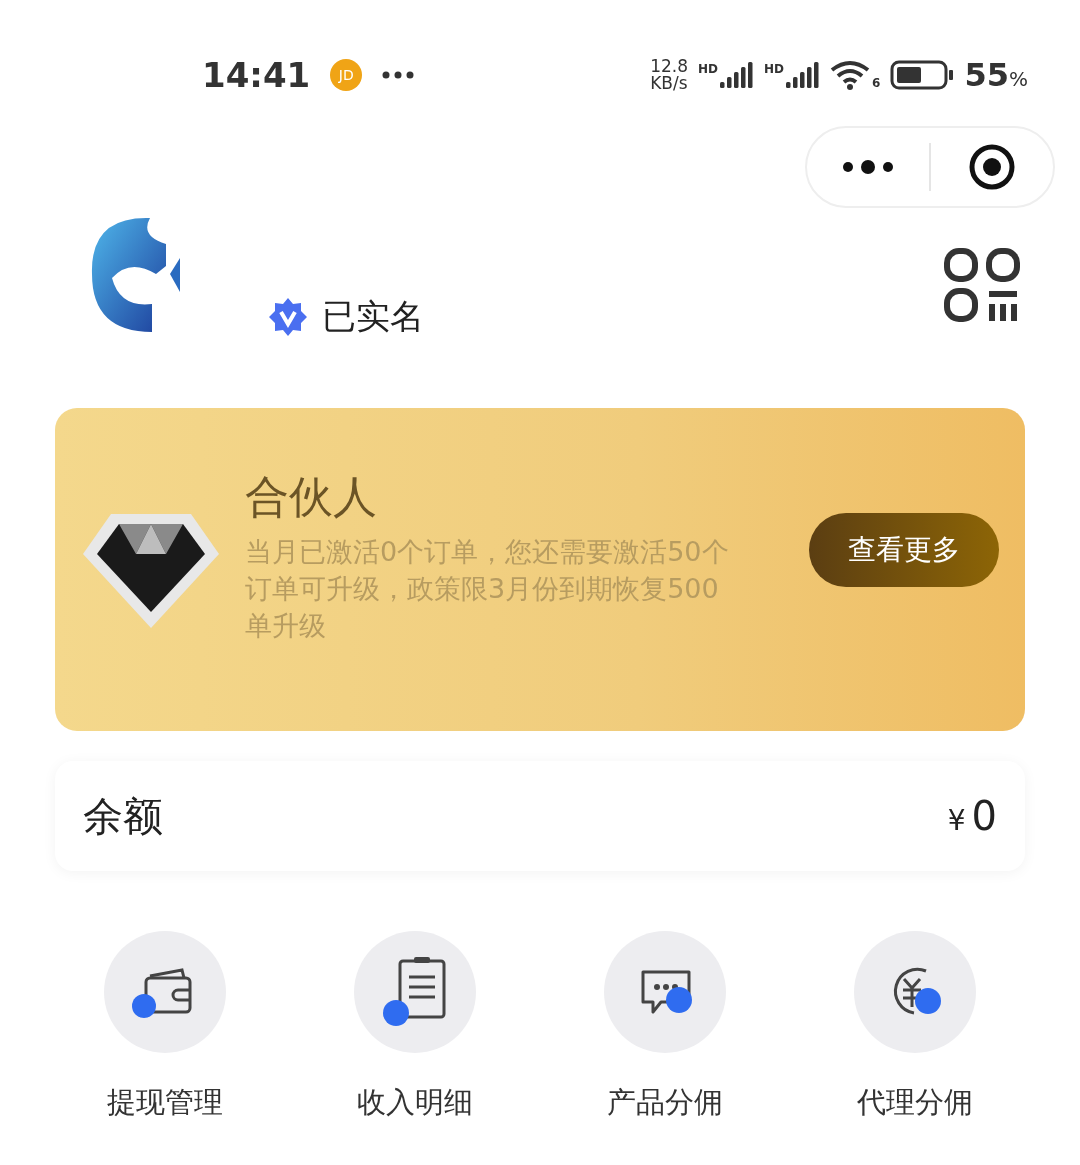  What do you see at coordinates (415, 992) in the screenshot?
I see `clipboard-icon` at bounding box center [415, 992].